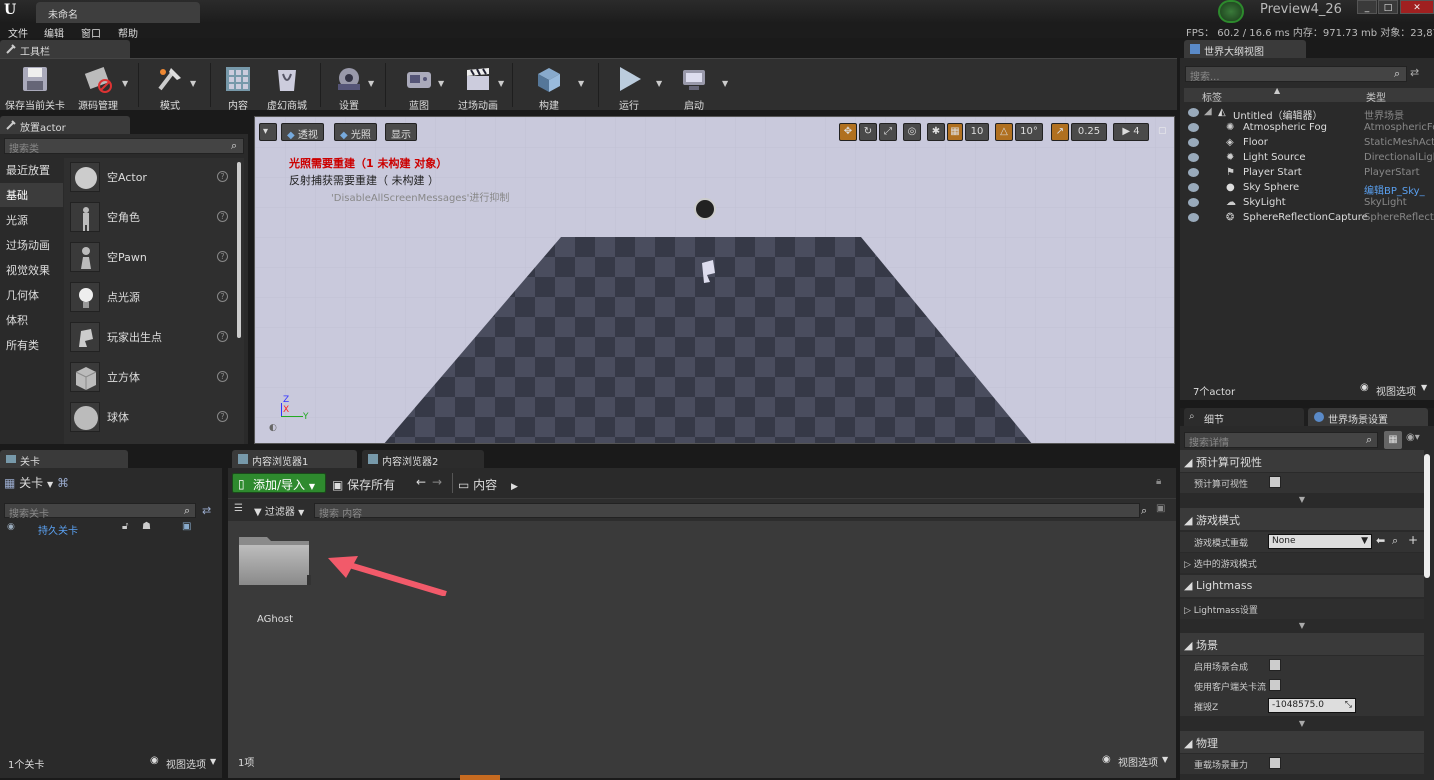  What do you see at coordinates (1302, 586) in the screenshot?
I see `section-lightmass: ◢ Lightmass` at bounding box center [1302, 586].